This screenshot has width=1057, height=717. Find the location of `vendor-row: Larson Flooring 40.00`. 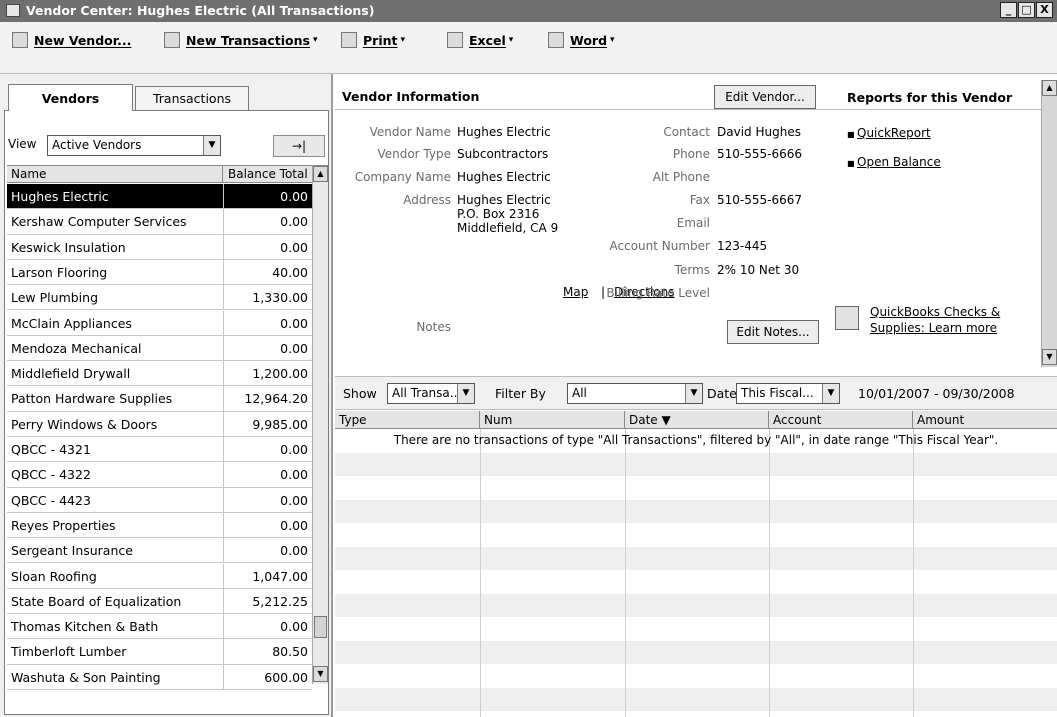

vendor-row: Larson Flooring 40.00 is located at coordinates (159, 272).